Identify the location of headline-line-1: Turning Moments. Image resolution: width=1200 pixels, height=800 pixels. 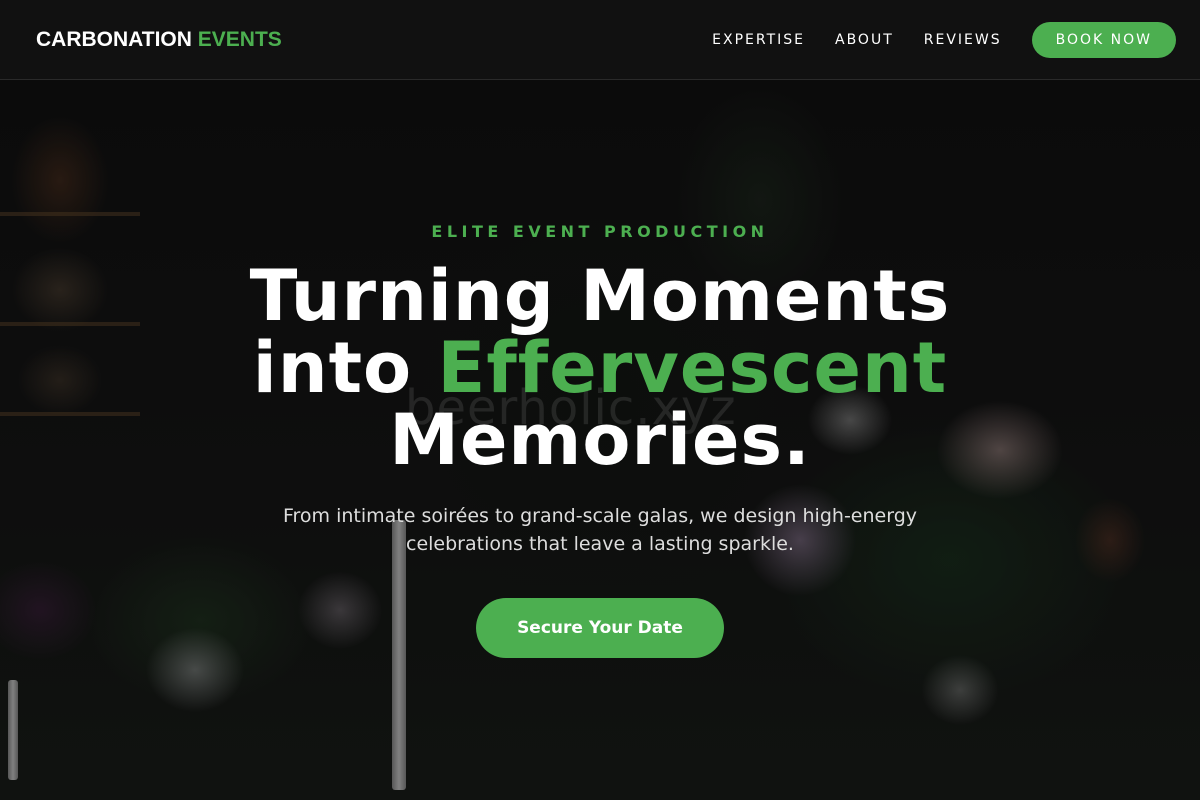
(600, 296).